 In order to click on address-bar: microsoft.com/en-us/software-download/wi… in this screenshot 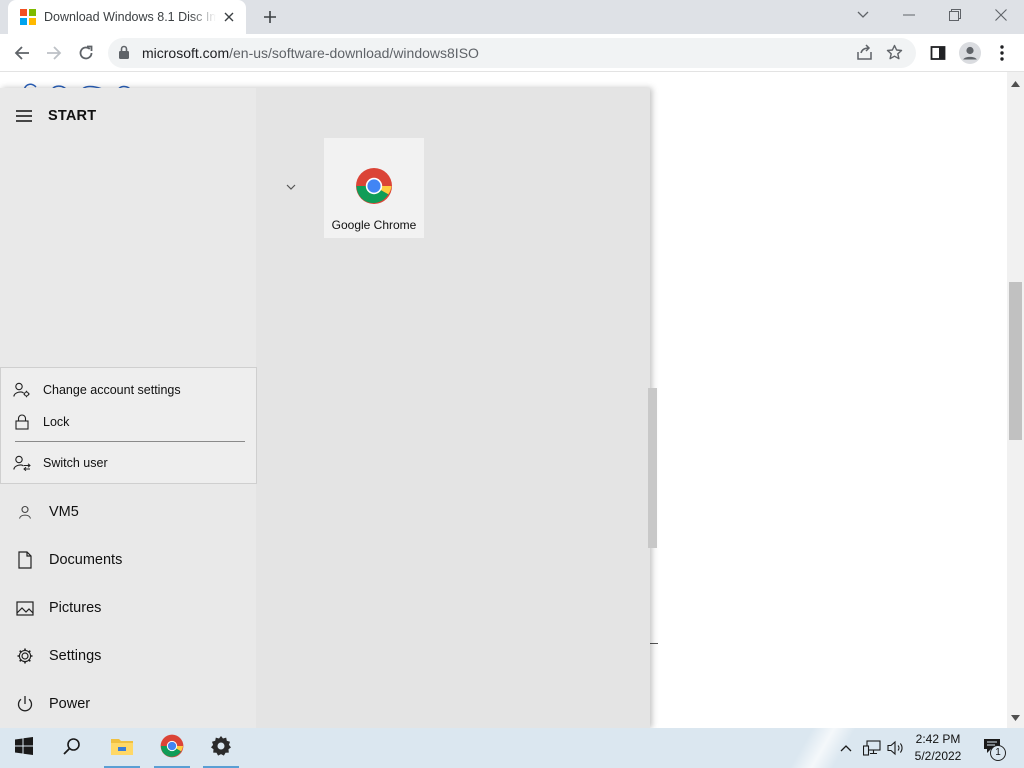, I will do `click(512, 53)`.